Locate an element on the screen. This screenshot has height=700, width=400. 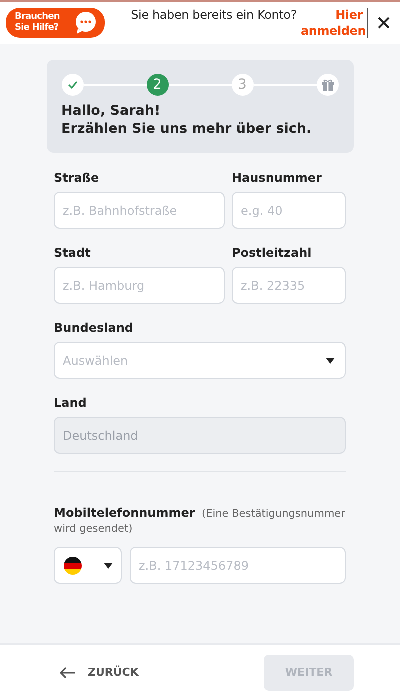
input-field: z.B. Bahnhofstraße is located at coordinates (139, 210).